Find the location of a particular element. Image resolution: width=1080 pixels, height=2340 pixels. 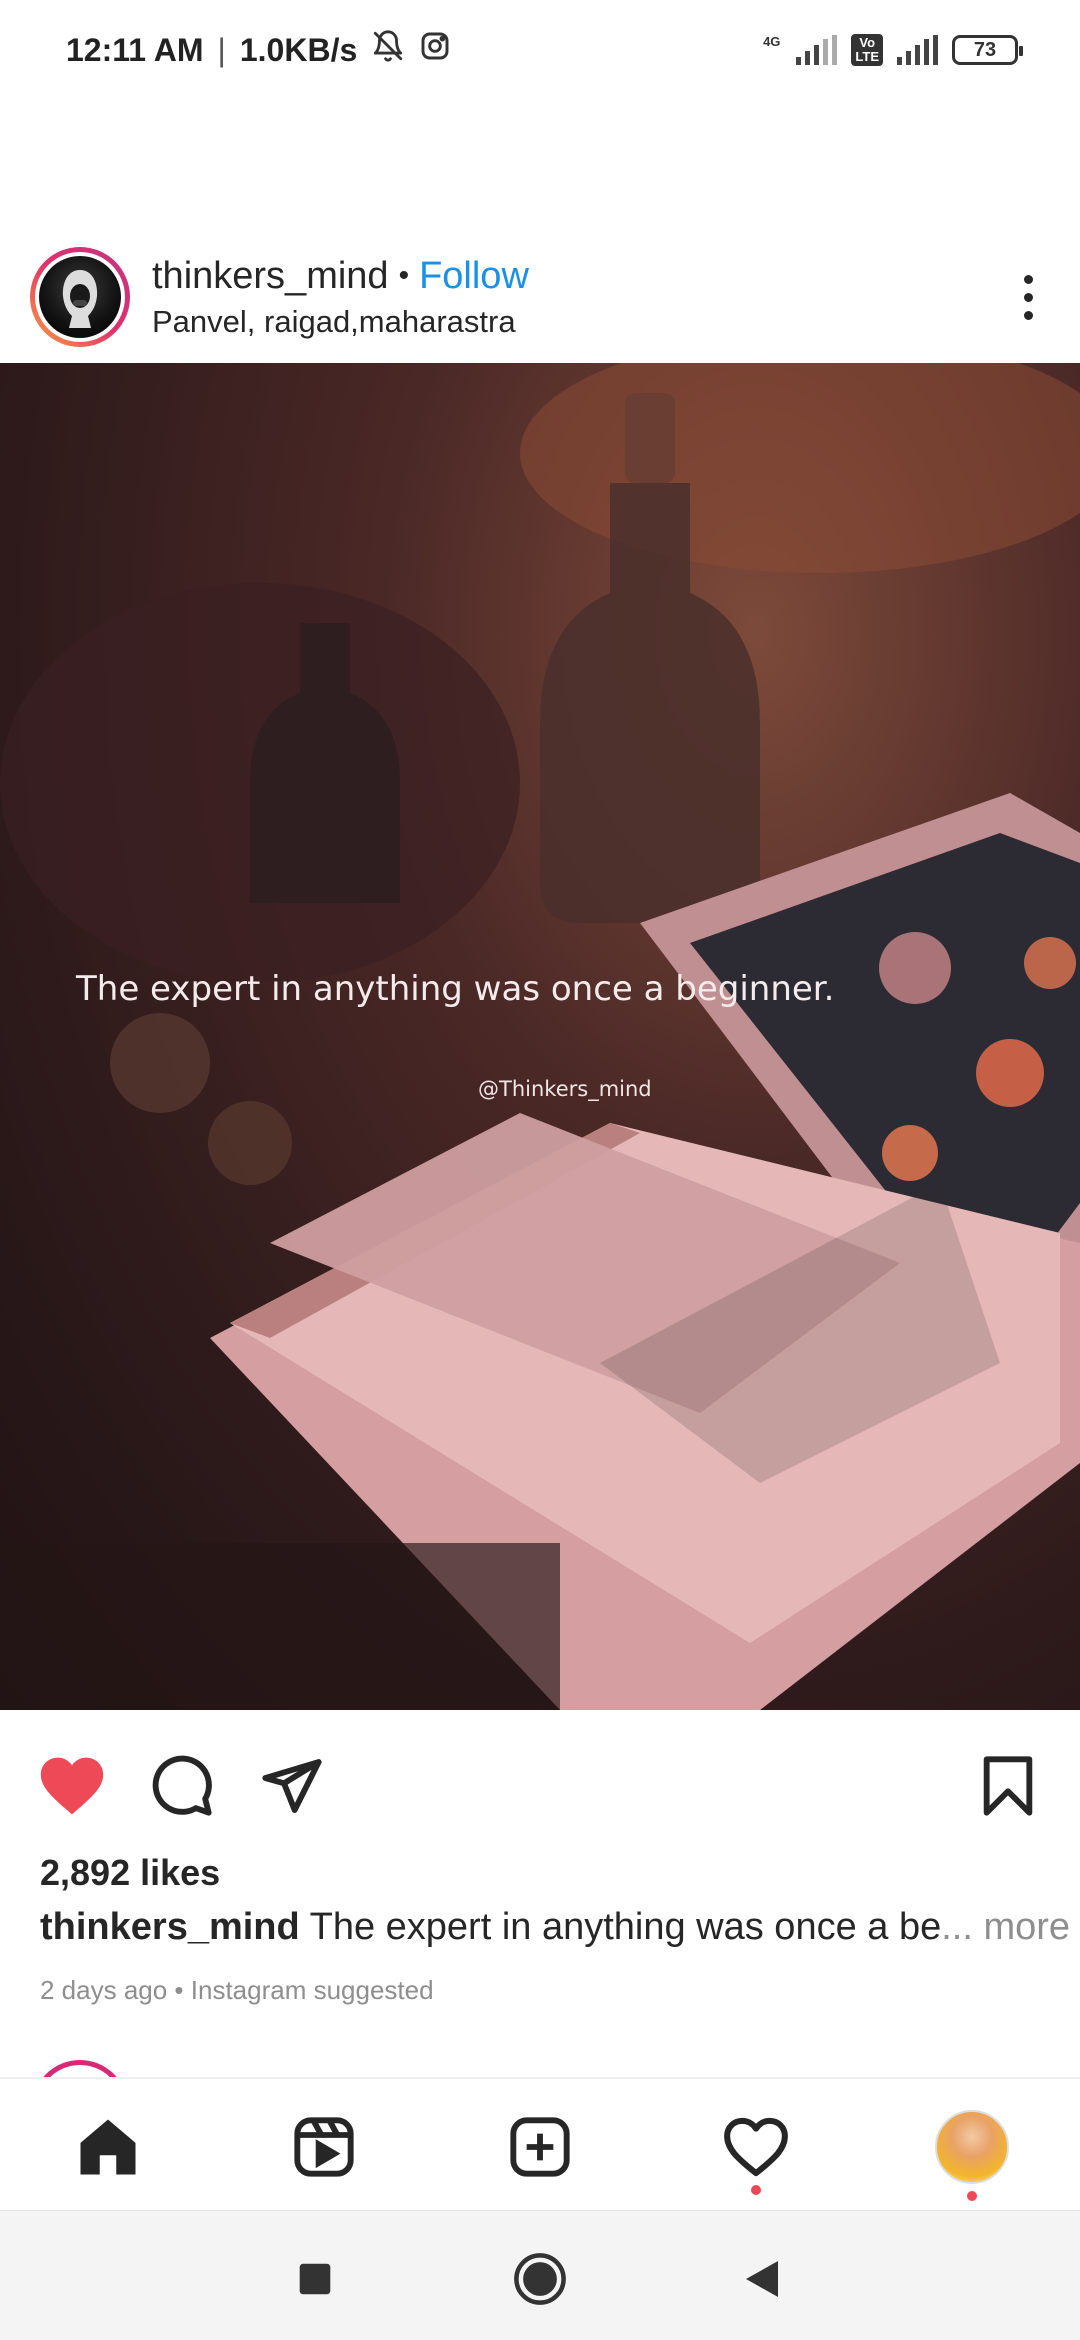

nav-activity is located at coordinates (756, 2147).